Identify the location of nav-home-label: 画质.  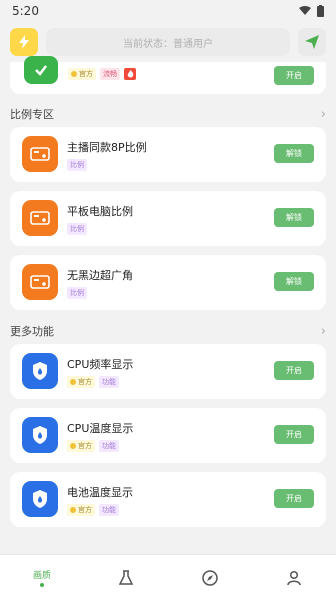
(41, 576).